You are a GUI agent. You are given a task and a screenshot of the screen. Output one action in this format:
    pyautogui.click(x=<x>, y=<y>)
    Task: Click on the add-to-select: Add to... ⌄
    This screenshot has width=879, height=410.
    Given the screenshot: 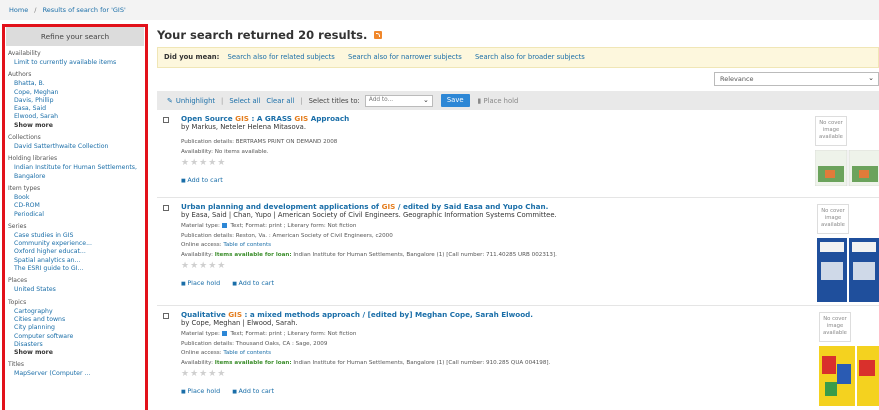 What is the action you would take?
    pyautogui.click(x=398, y=100)
    